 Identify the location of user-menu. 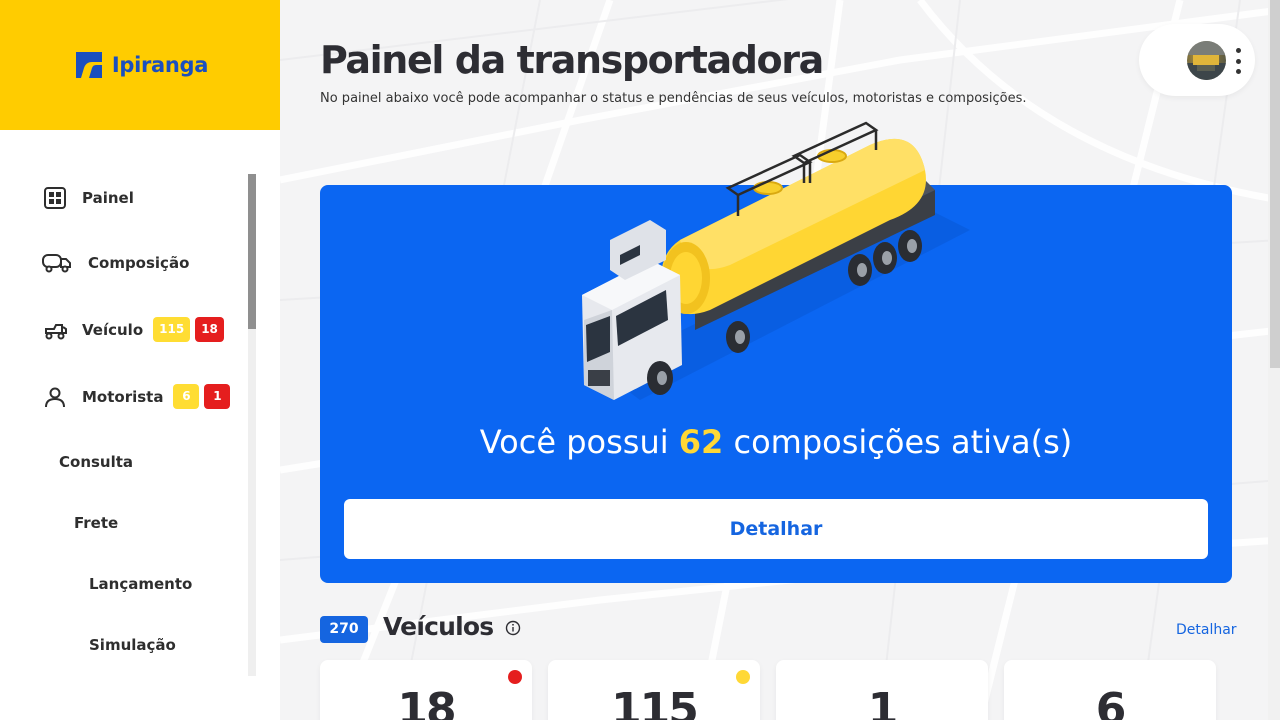
(1197, 60).